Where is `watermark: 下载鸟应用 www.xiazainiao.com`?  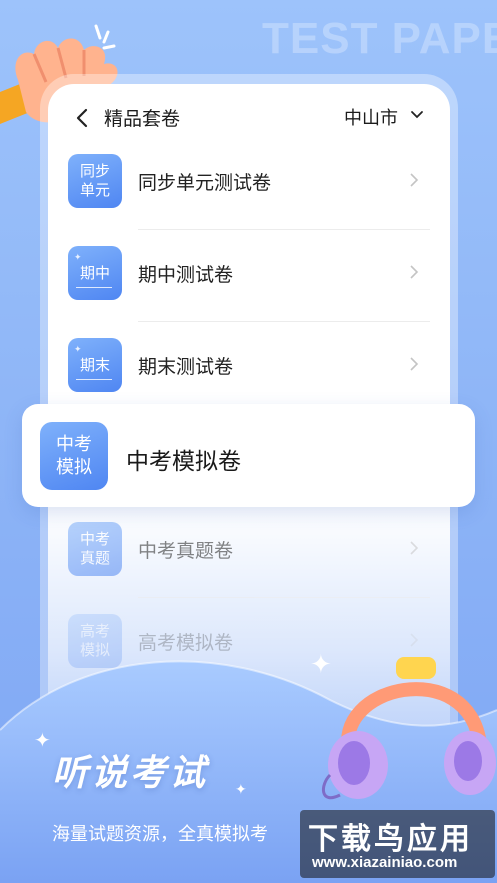 watermark: 下载鸟应用 www.xiazainiao.com is located at coordinates (397, 844).